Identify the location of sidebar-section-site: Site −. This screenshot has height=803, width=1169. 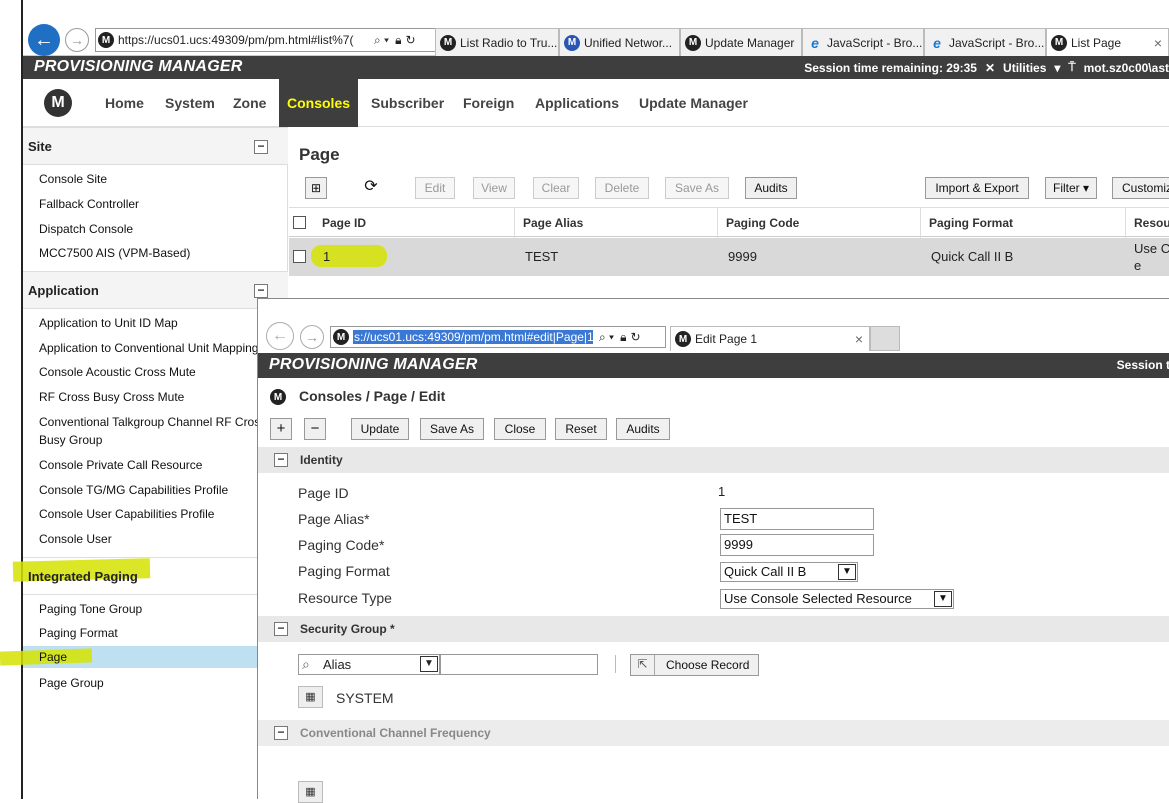
(155, 146).